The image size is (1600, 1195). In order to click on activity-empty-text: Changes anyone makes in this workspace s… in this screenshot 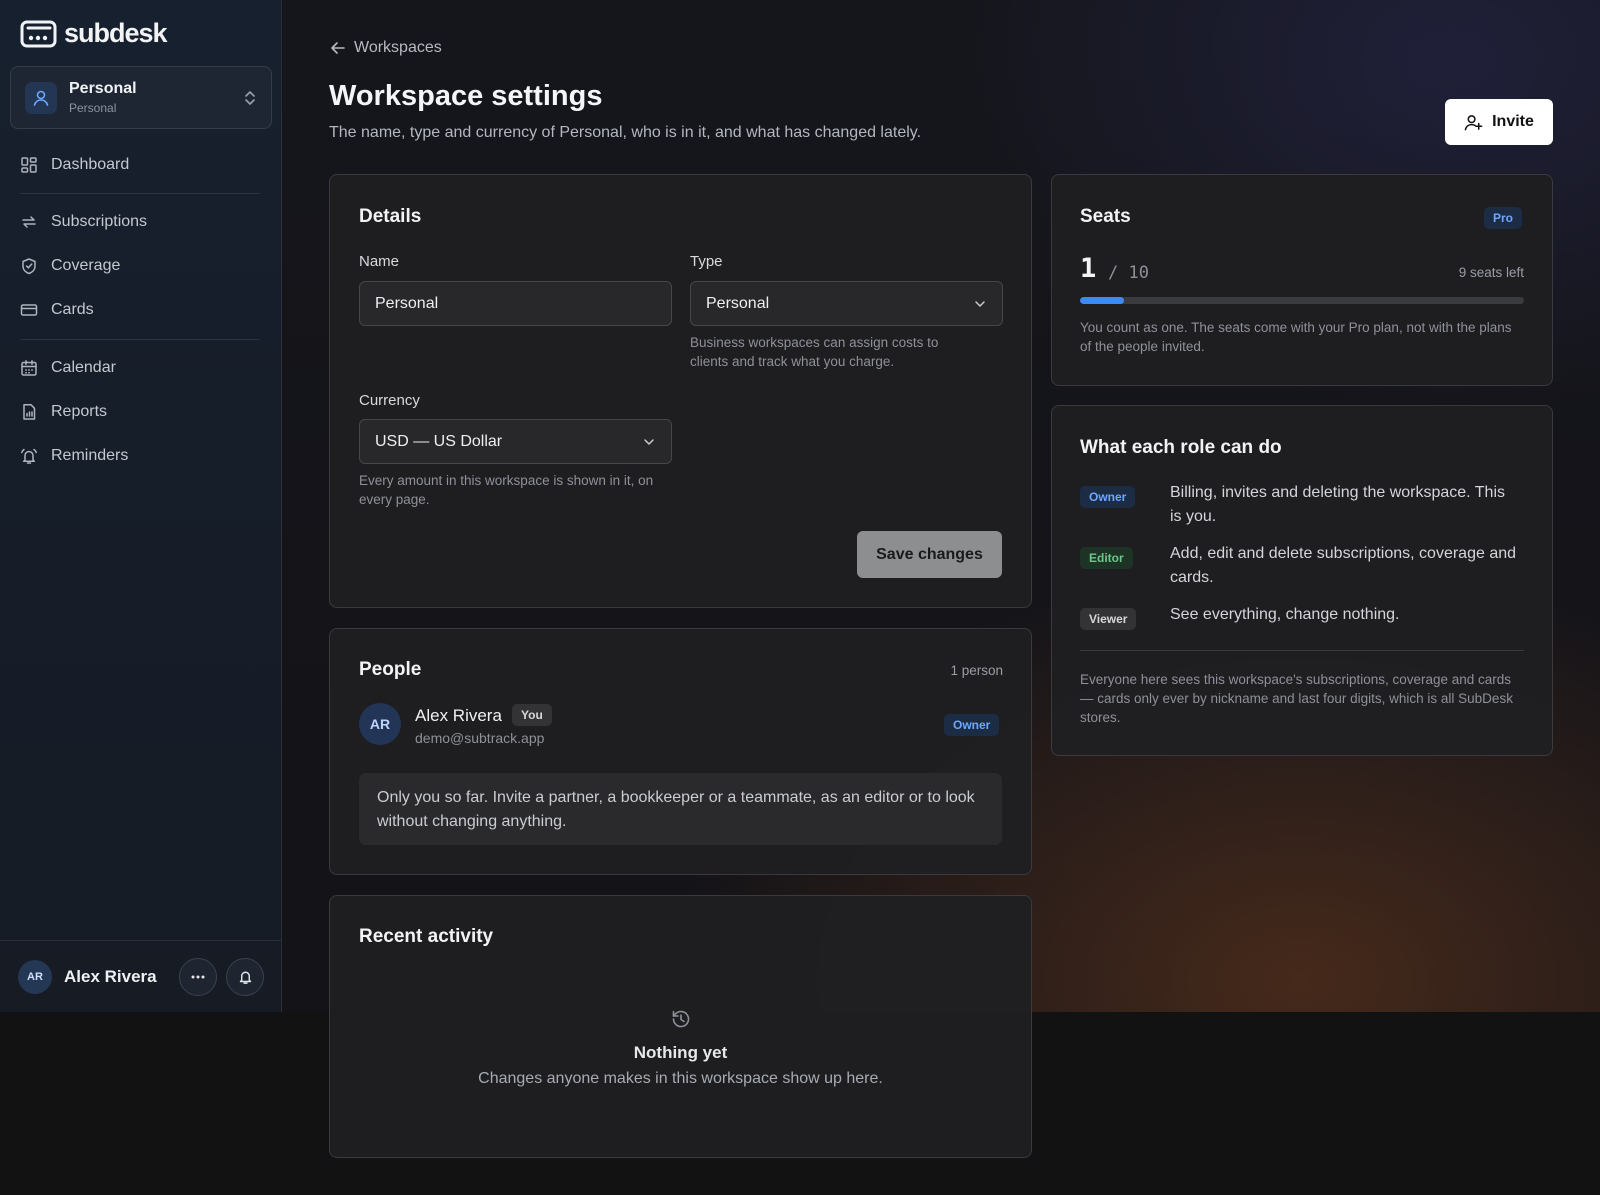, I will do `click(680, 1078)`.